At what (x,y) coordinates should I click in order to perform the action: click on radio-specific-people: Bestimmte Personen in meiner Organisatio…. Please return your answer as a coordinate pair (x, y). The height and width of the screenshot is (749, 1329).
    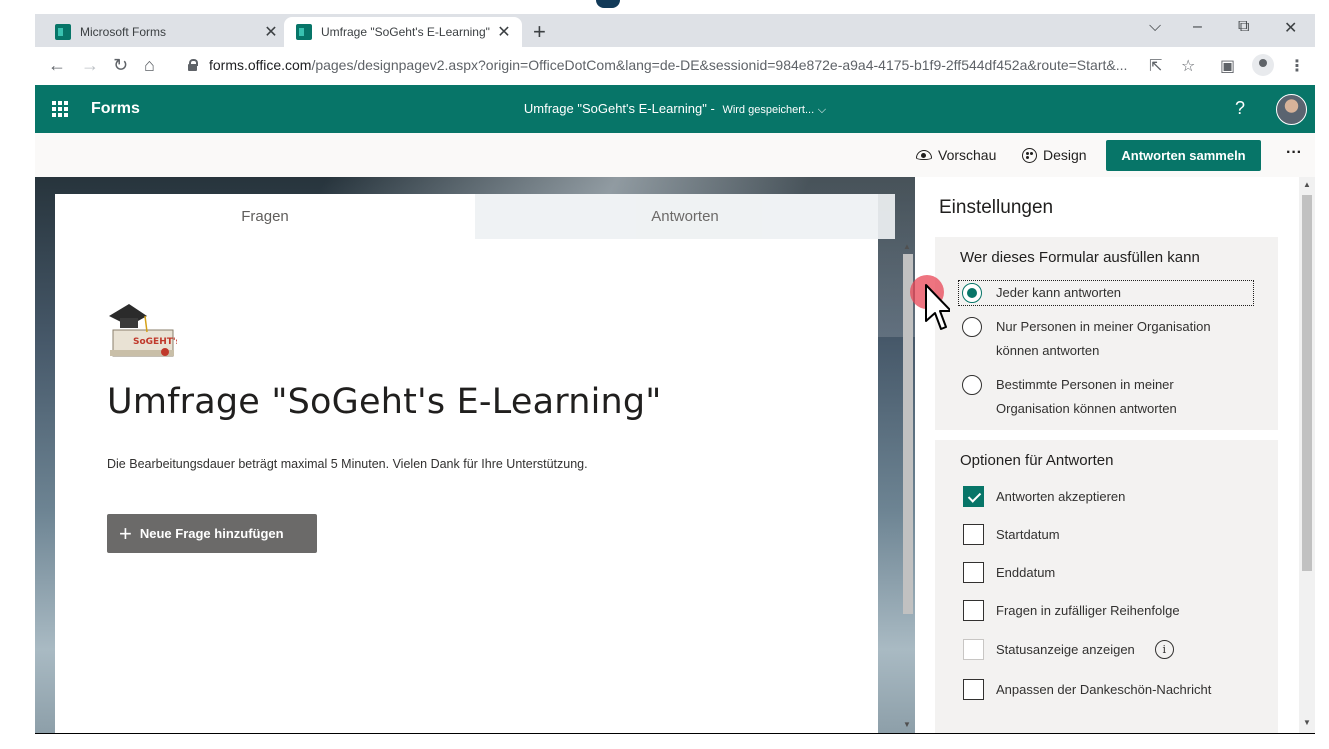
    Looking at the image, I should click on (1069, 397).